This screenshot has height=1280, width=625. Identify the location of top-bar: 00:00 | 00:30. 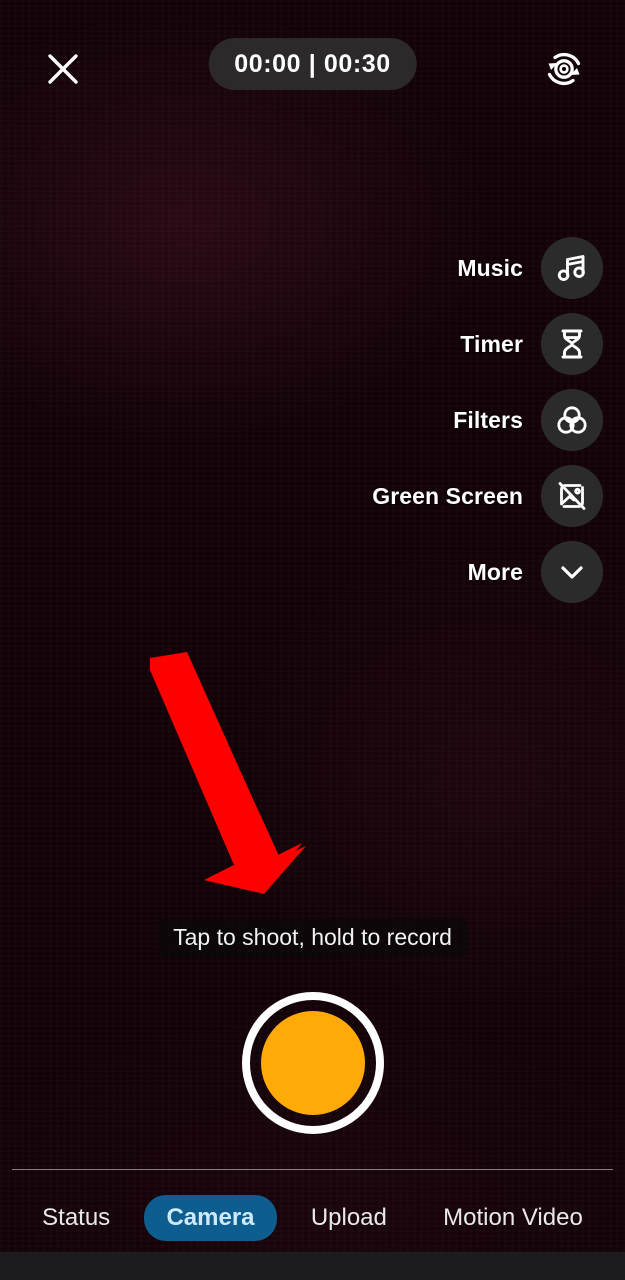
(312, 69).